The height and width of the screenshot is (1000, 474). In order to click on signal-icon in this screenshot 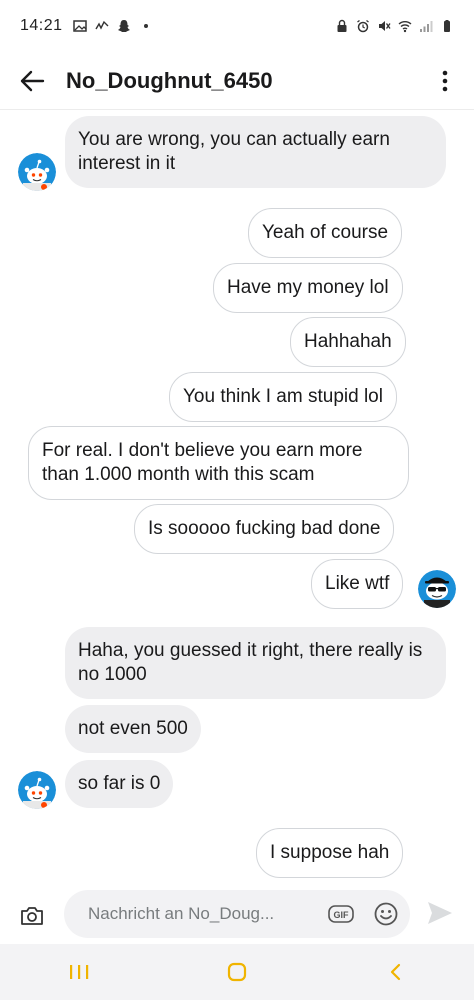, I will do `click(426, 26)`.